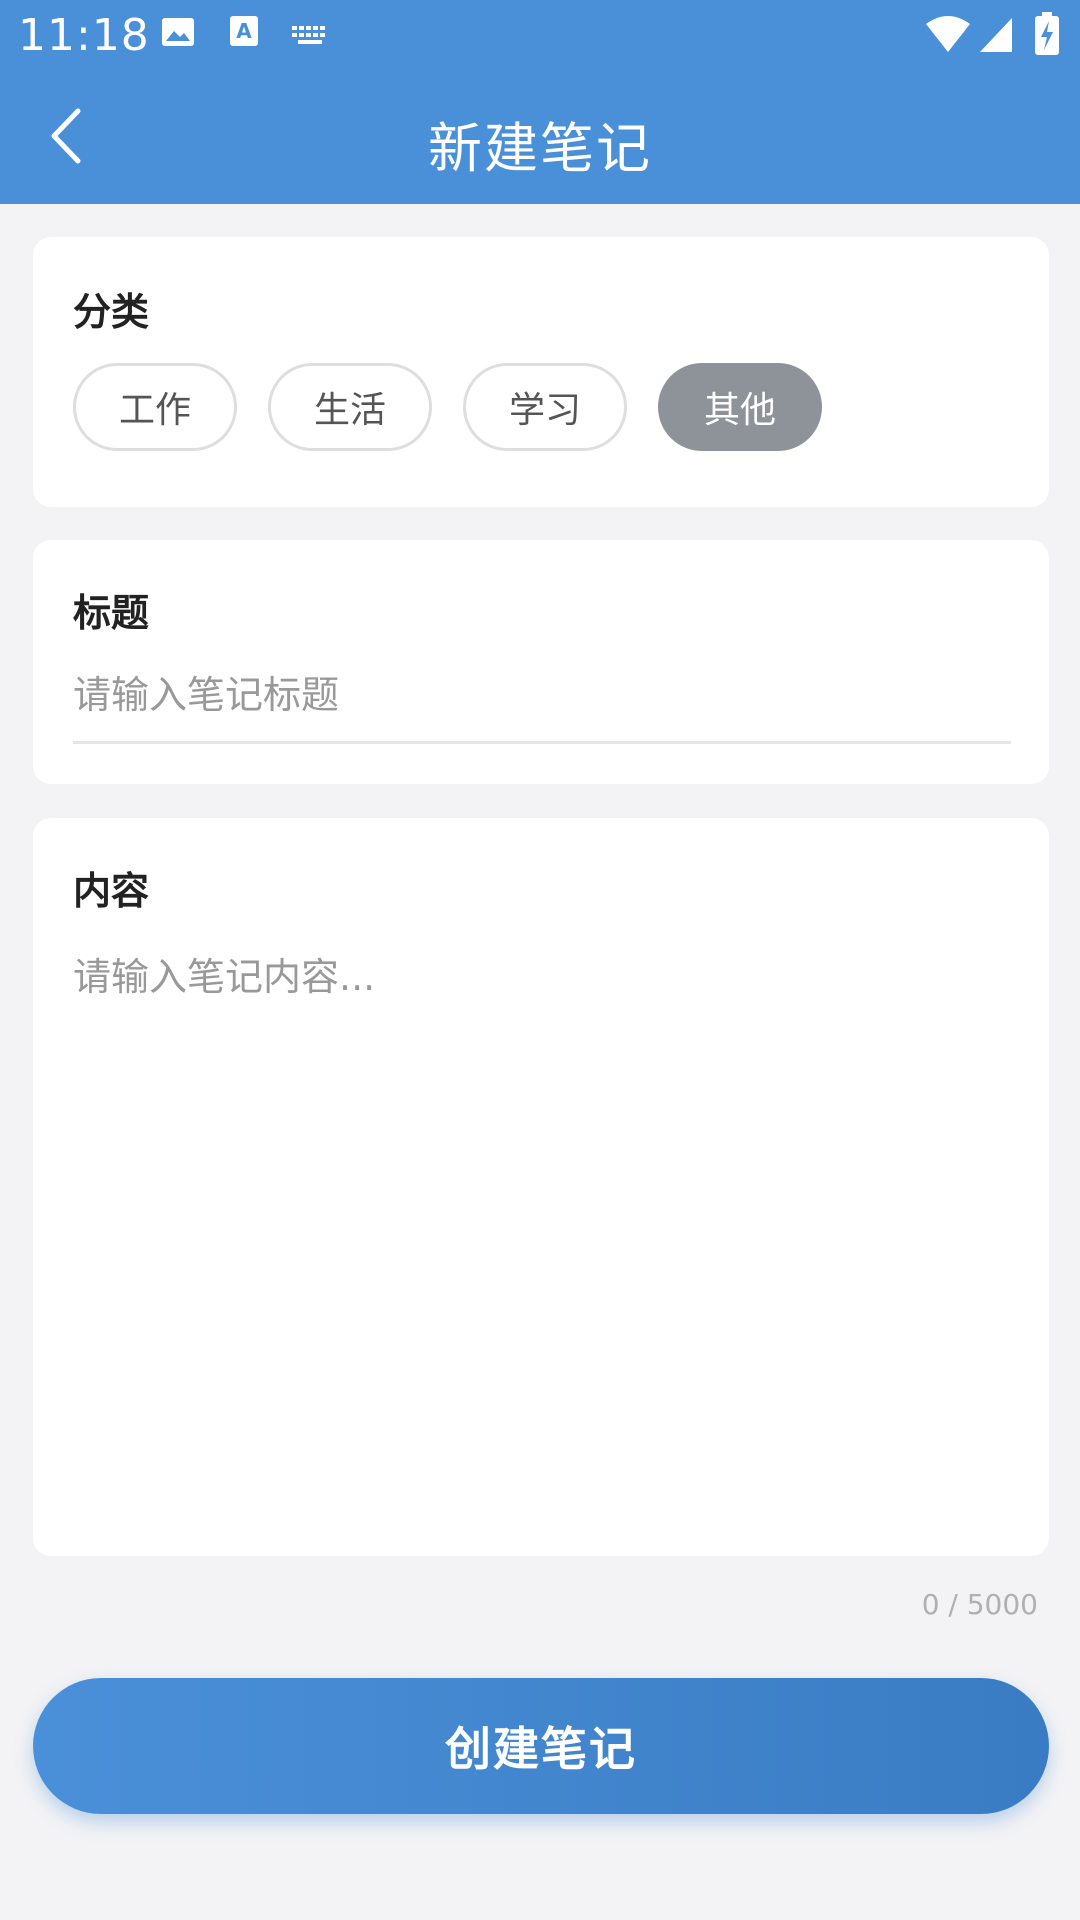  I want to click on status-time: 11:18, so click(84, 35).